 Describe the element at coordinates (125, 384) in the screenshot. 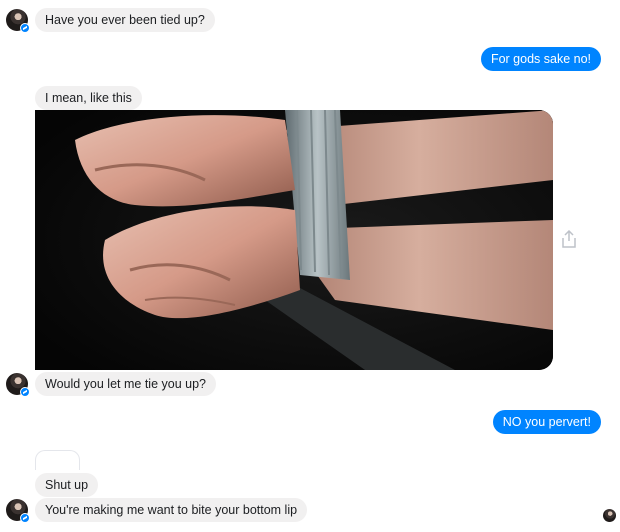

I see `message-bubble-incoming: Would you let me tie you up?` at that location.